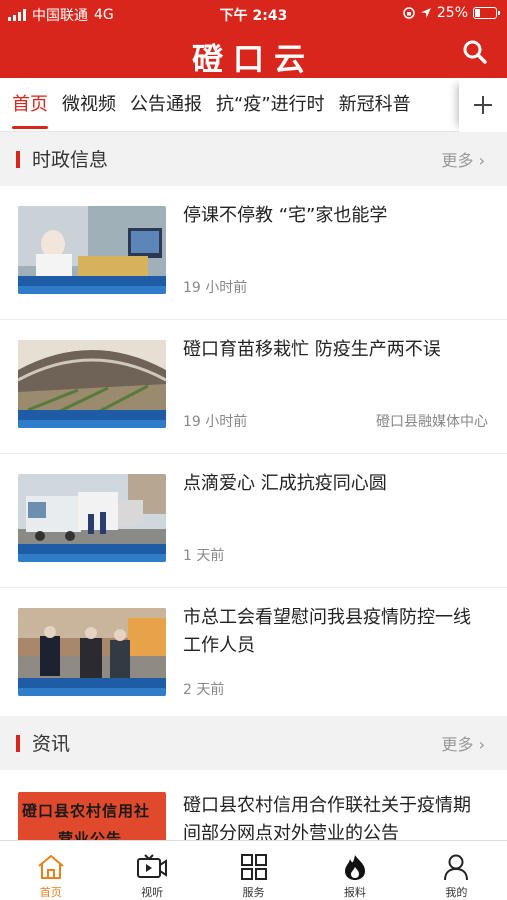  Describe the element at coordinates (166, 105) in the screenshot. I see `tab-announcements: 公告通报` at that location.